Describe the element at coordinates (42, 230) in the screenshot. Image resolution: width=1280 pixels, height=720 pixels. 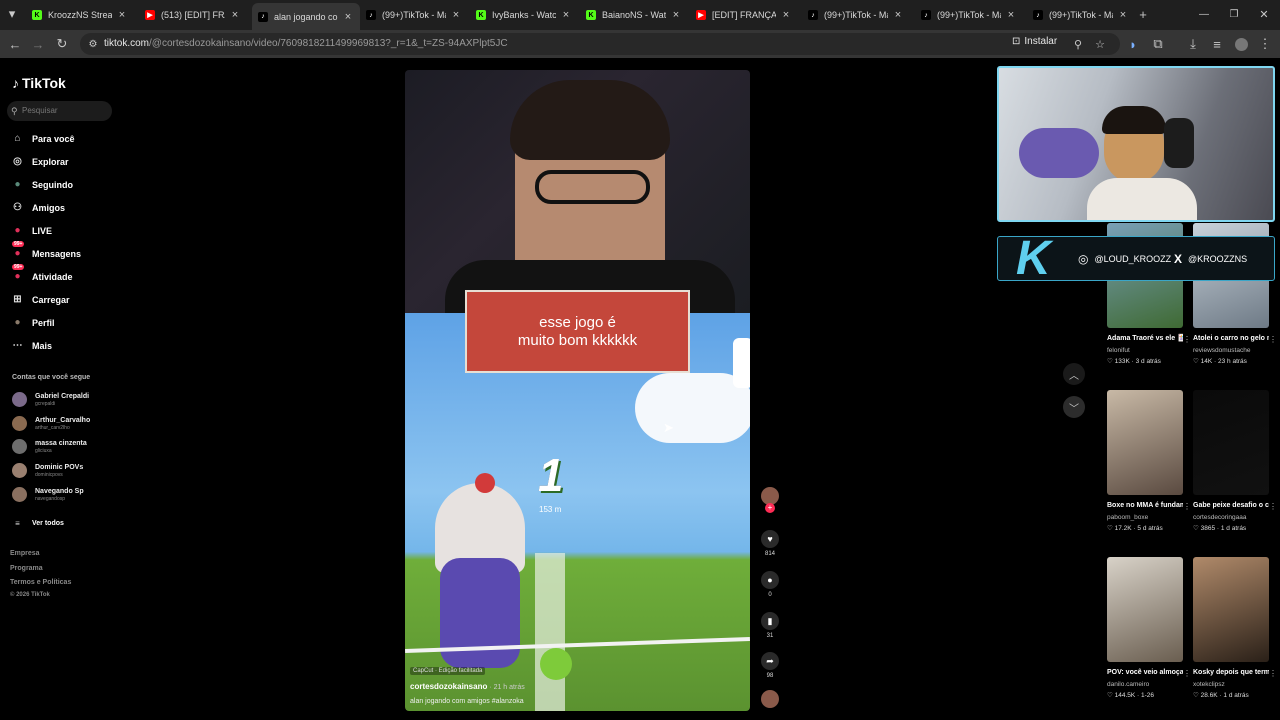
I see `sidebar-item-label: LIVE` at that location.